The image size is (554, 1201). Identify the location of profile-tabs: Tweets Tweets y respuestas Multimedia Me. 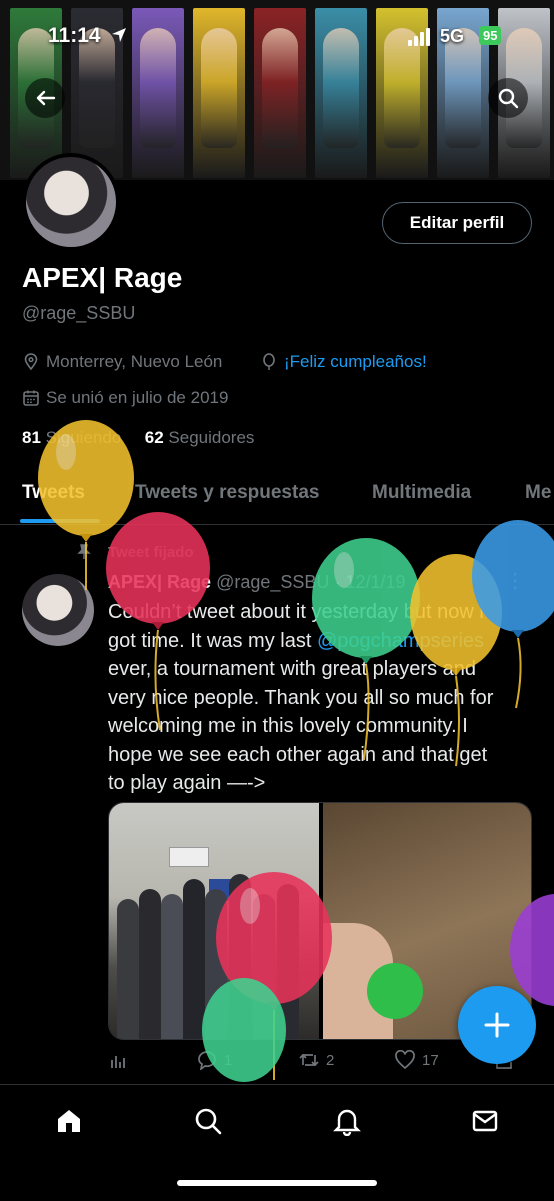
(277, 501).